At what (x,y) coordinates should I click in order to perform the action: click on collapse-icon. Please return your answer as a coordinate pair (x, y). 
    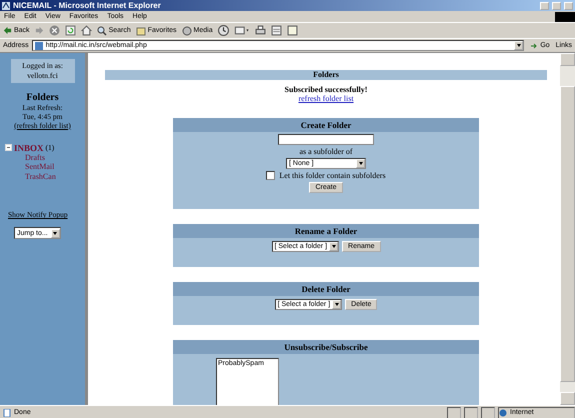
    Looking at the image, I should click on (8, 147).